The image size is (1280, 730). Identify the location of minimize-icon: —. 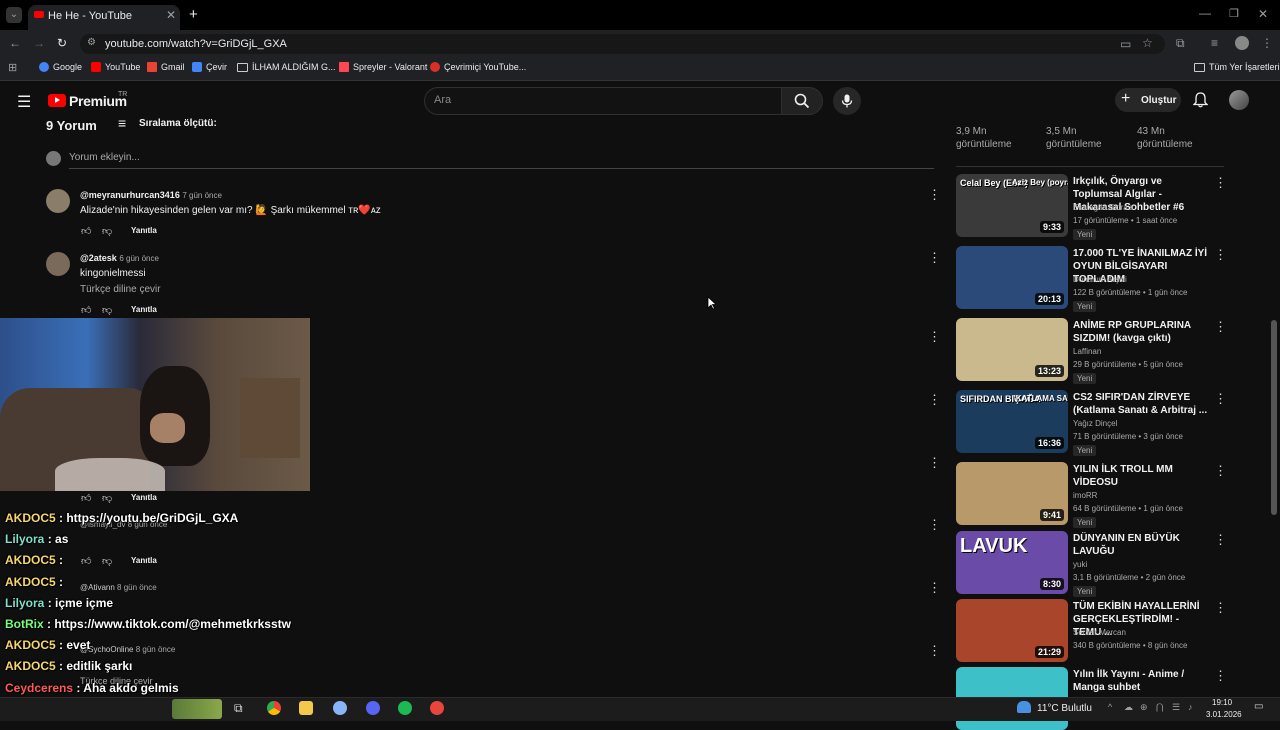
(1205, 13).